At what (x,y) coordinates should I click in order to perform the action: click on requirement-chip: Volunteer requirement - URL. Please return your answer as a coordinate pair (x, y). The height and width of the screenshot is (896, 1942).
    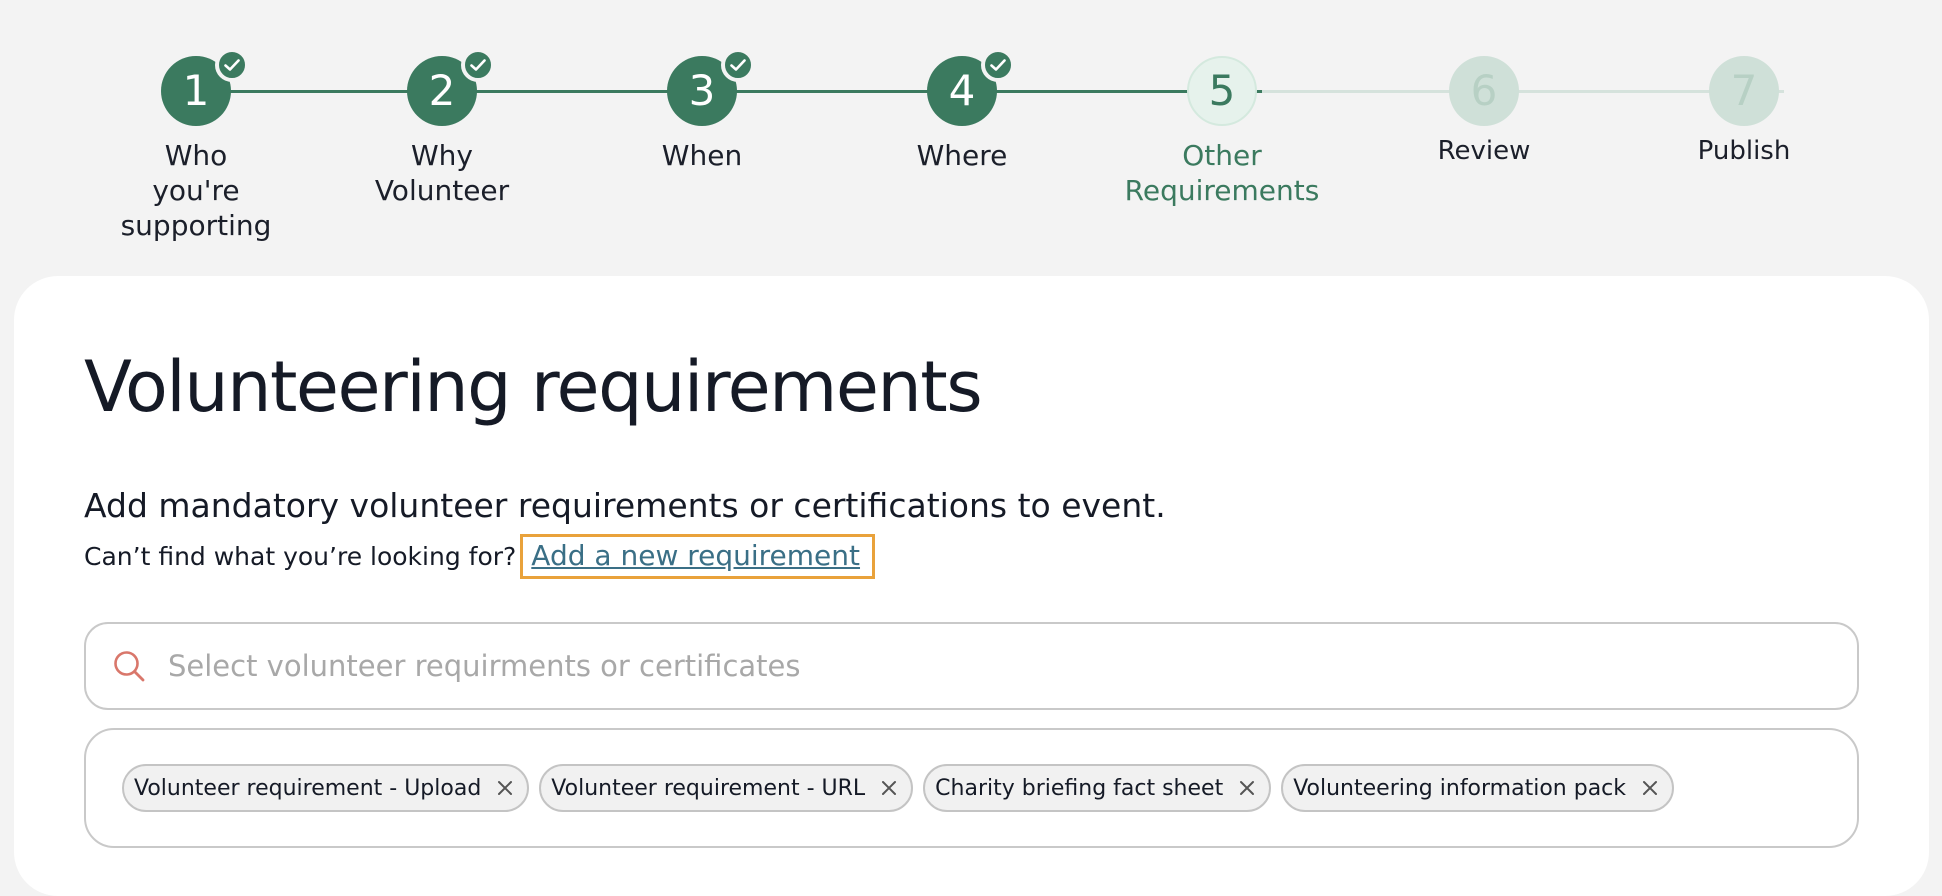
    Looking at the image, I should click on (726, 788).